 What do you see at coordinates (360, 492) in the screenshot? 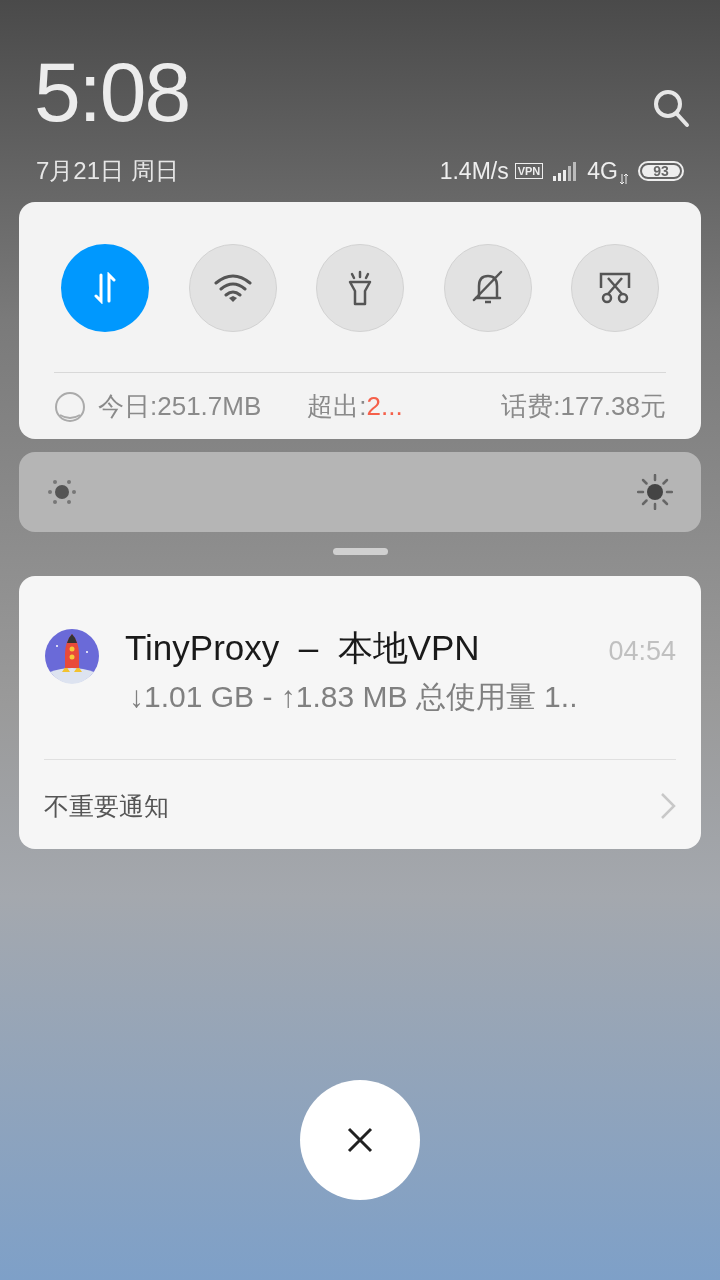
I see `brightness-slider` at bounding box center [360, 492].